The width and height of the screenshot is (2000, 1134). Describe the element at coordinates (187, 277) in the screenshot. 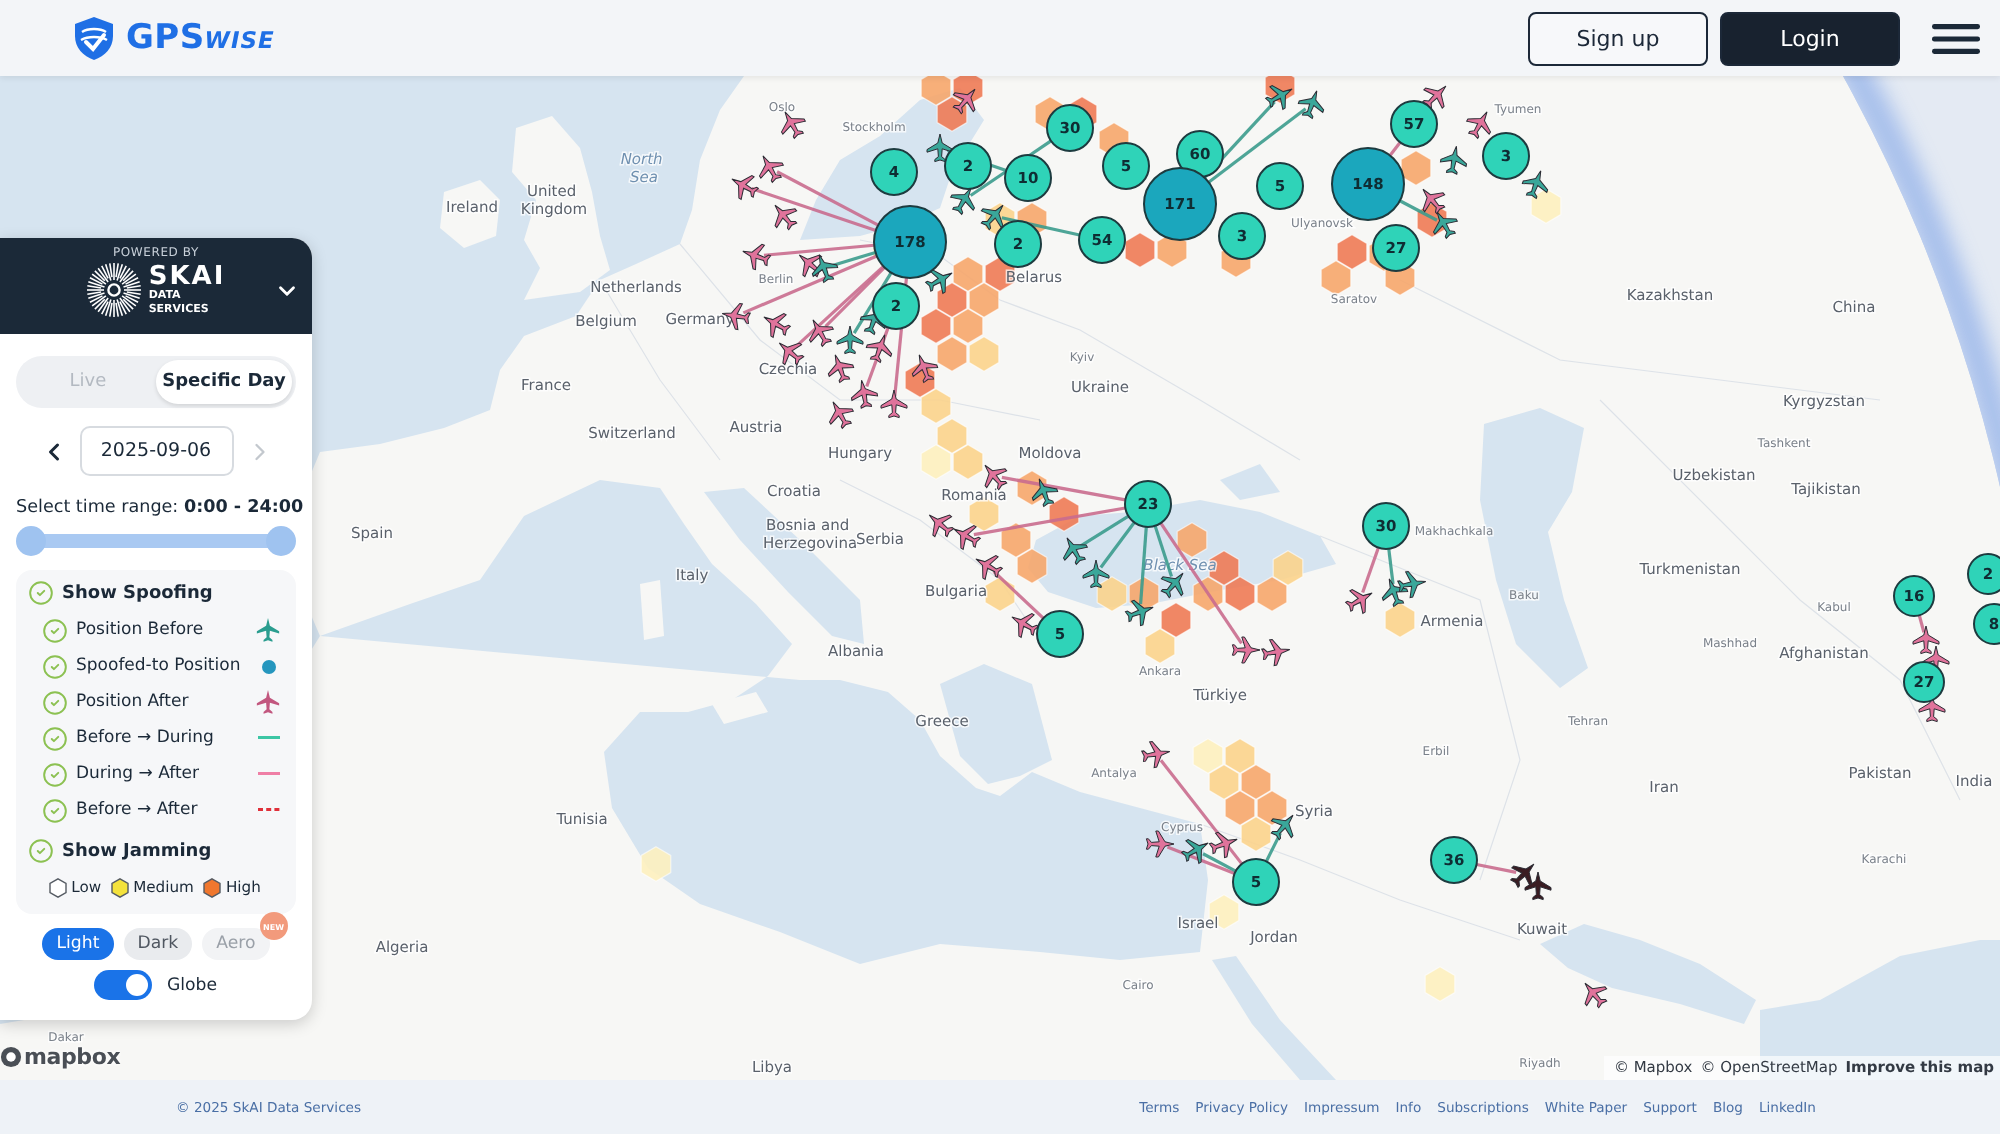

I see `brand-name: SKAI` at that location.